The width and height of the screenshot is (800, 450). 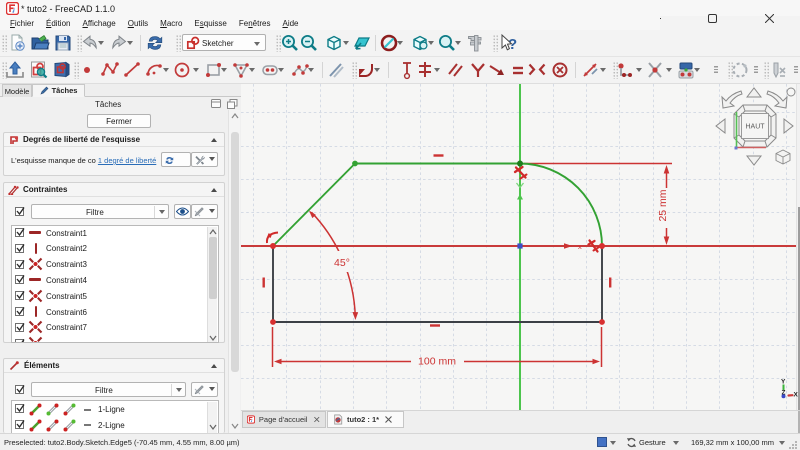 I want to click on svg-text: X, so click(x=796, y=395).